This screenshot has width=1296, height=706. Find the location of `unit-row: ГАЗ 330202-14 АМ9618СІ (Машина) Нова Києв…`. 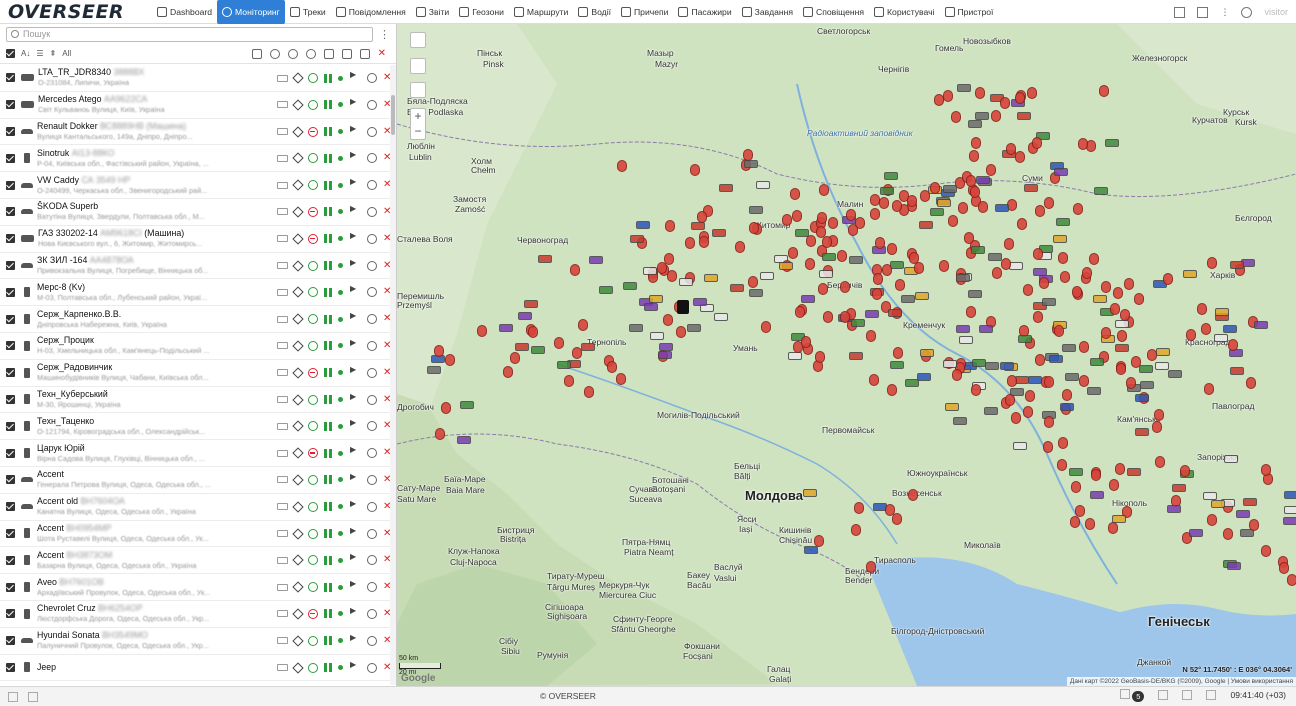

unit-row: ГАЗ 330202-14 АМ9618СІ (Машина) Нова Києв… is located at coordinates (198, 239).